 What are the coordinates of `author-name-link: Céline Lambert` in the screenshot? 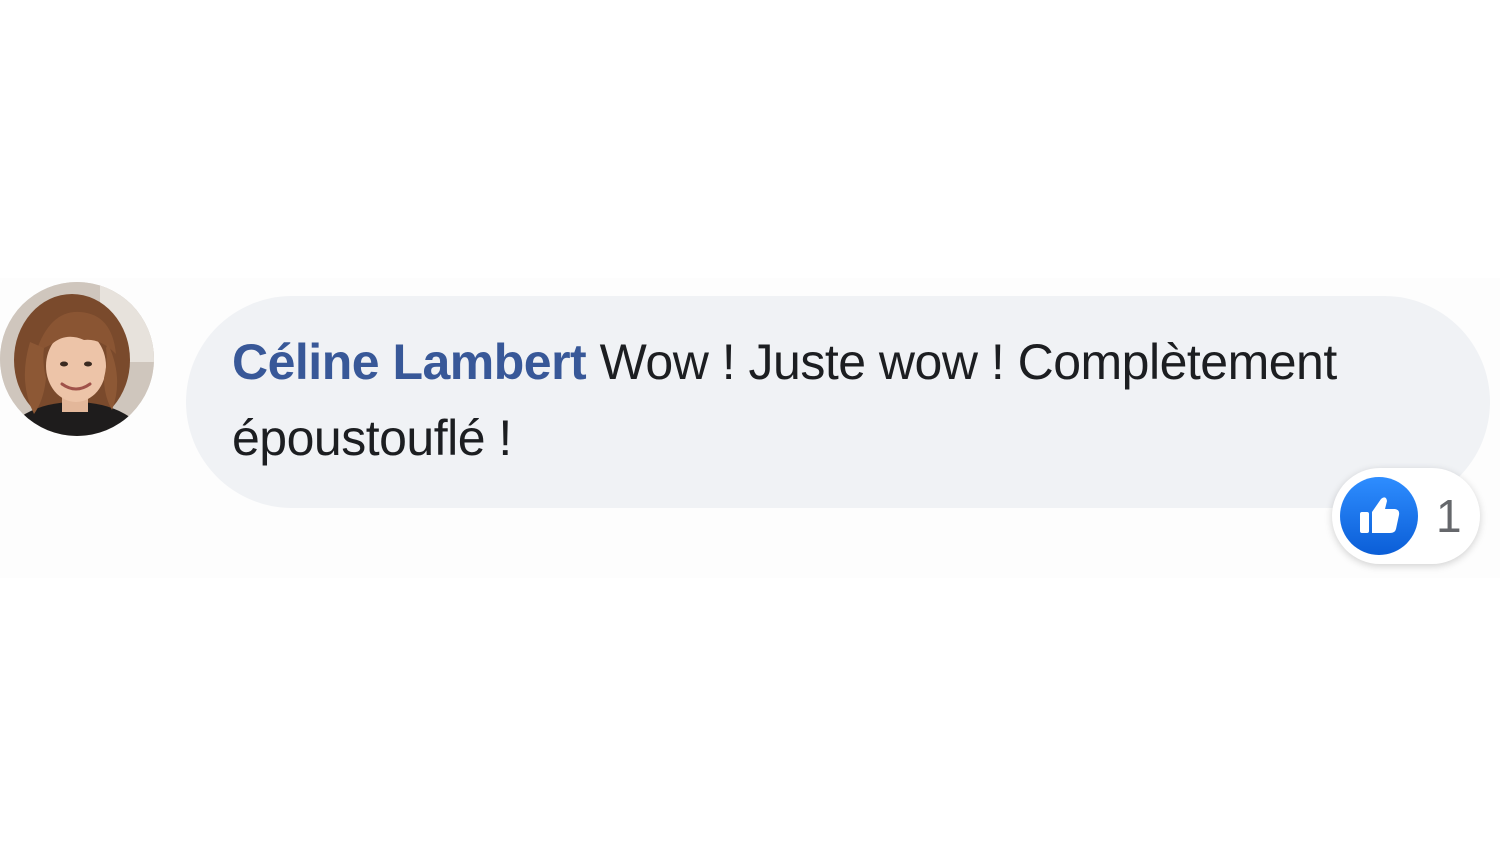 It's located at (409, 362).